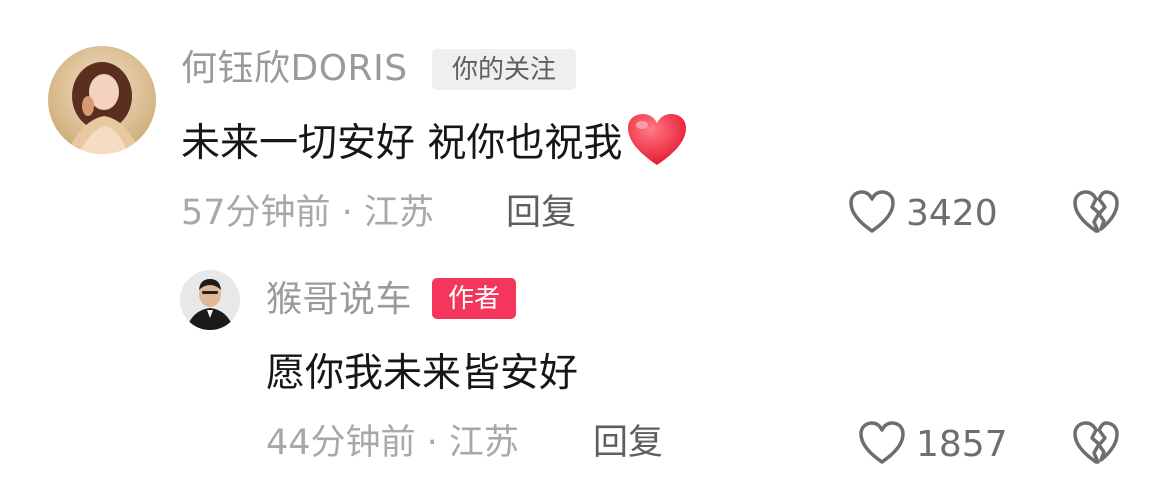 The width and height of the screenshot is (1170, 486). I want to click on like-count: 1857, so click(962, 444).